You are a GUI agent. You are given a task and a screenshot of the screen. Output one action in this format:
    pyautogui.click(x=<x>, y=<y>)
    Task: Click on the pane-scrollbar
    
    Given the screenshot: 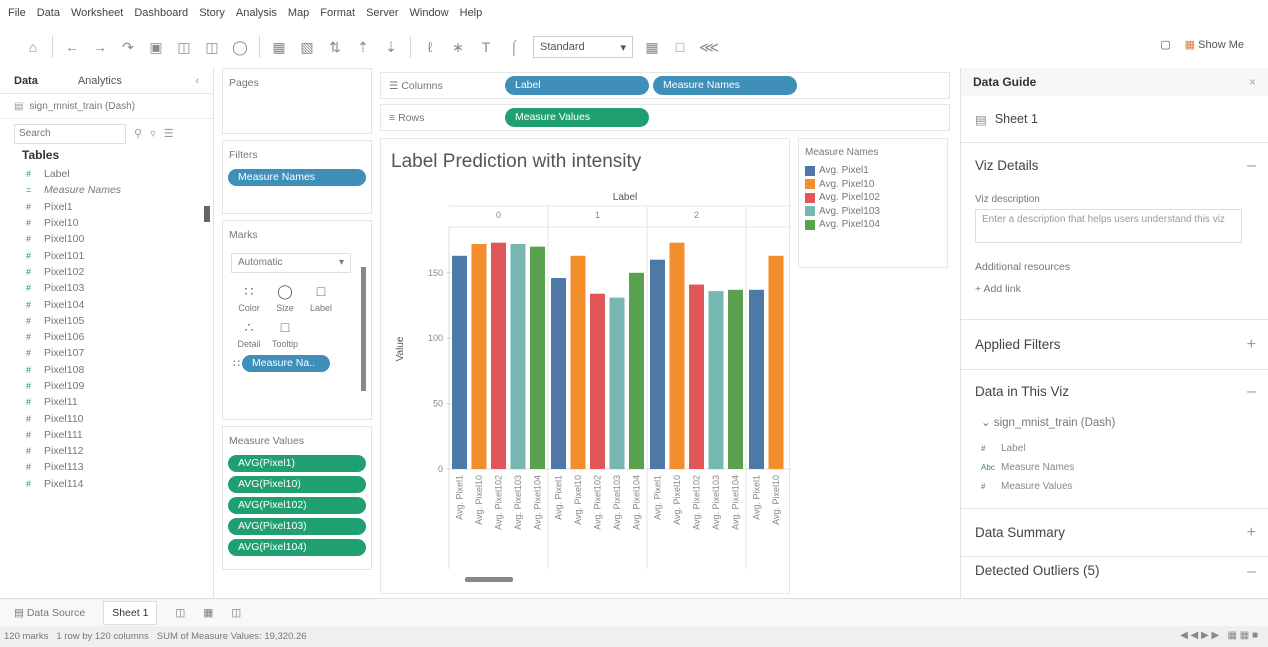 What is the action you would take?
    pyautogui.click(x=207, y=214)
    